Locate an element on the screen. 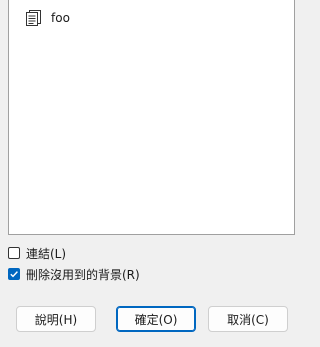  link-checkbox is located at coordinates (14, 253).